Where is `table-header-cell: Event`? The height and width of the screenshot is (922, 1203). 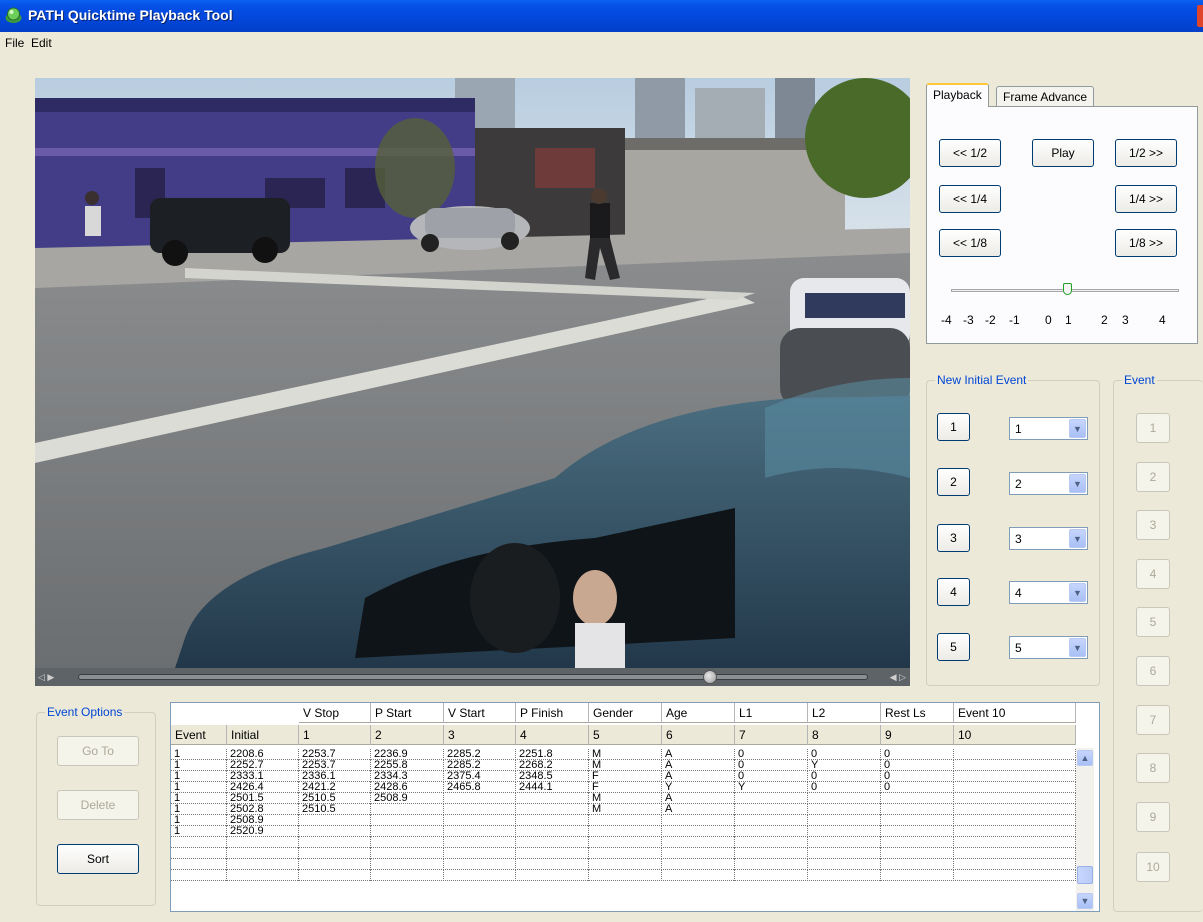 table-header-cell: Event is located at coordinates (199, 735).